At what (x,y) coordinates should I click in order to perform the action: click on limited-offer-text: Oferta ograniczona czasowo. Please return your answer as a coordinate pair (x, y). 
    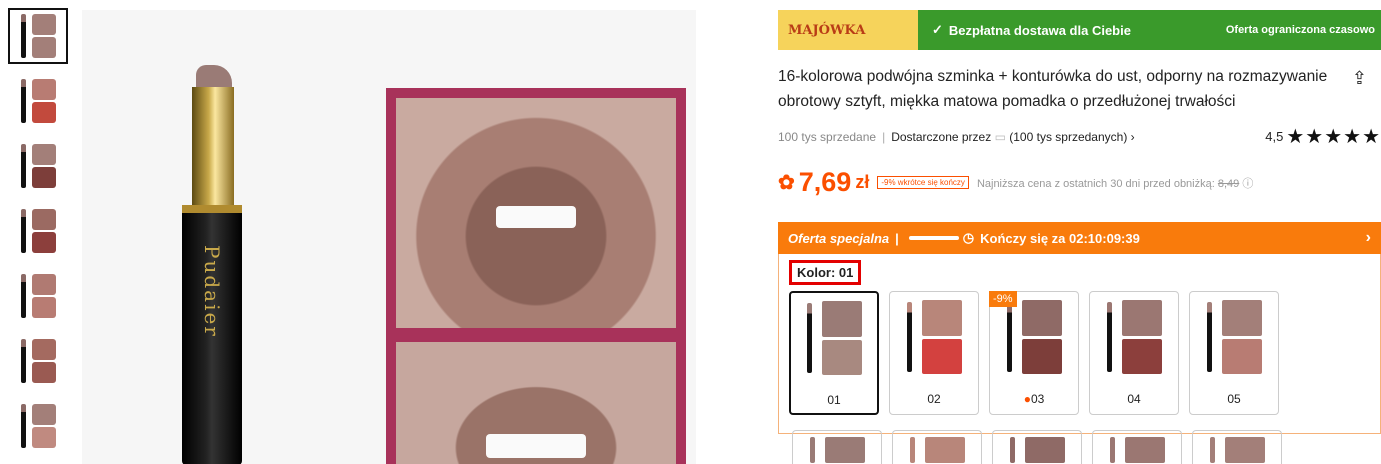
    Looking at the image, I should click on (1300, 30).